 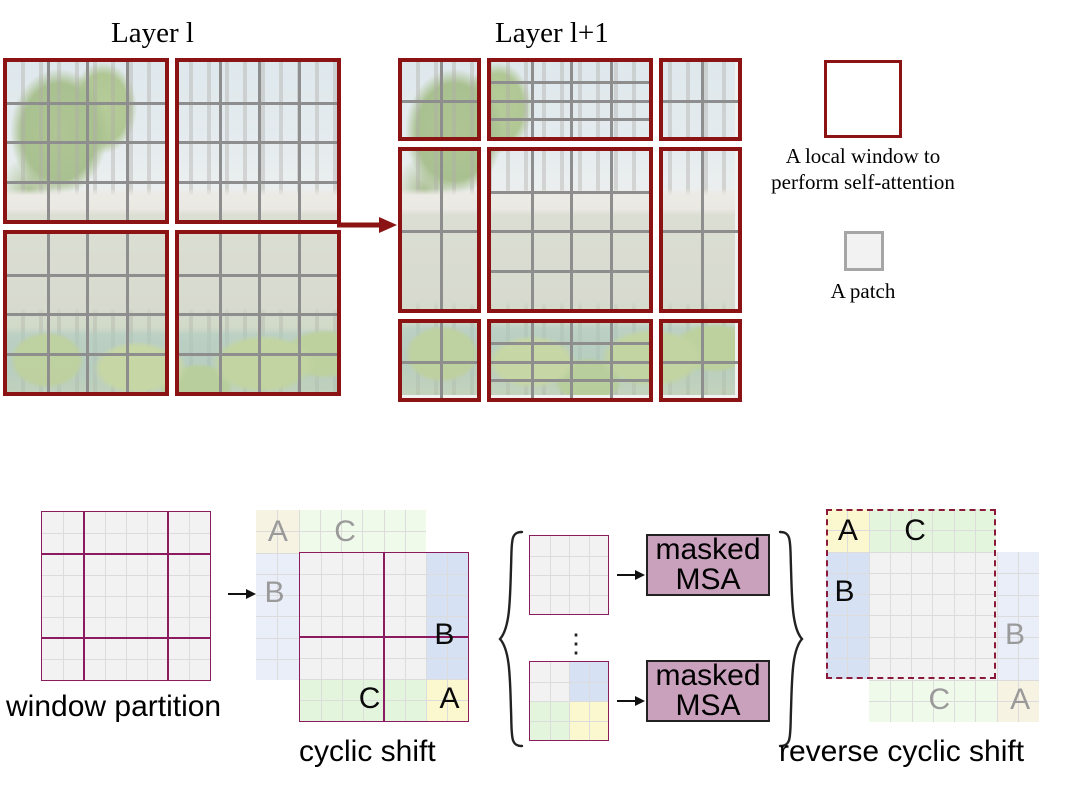 What do you see at coordinates (369, 699) in the screenshot?
I see `label-c: C` at bounding box center [369, 699].